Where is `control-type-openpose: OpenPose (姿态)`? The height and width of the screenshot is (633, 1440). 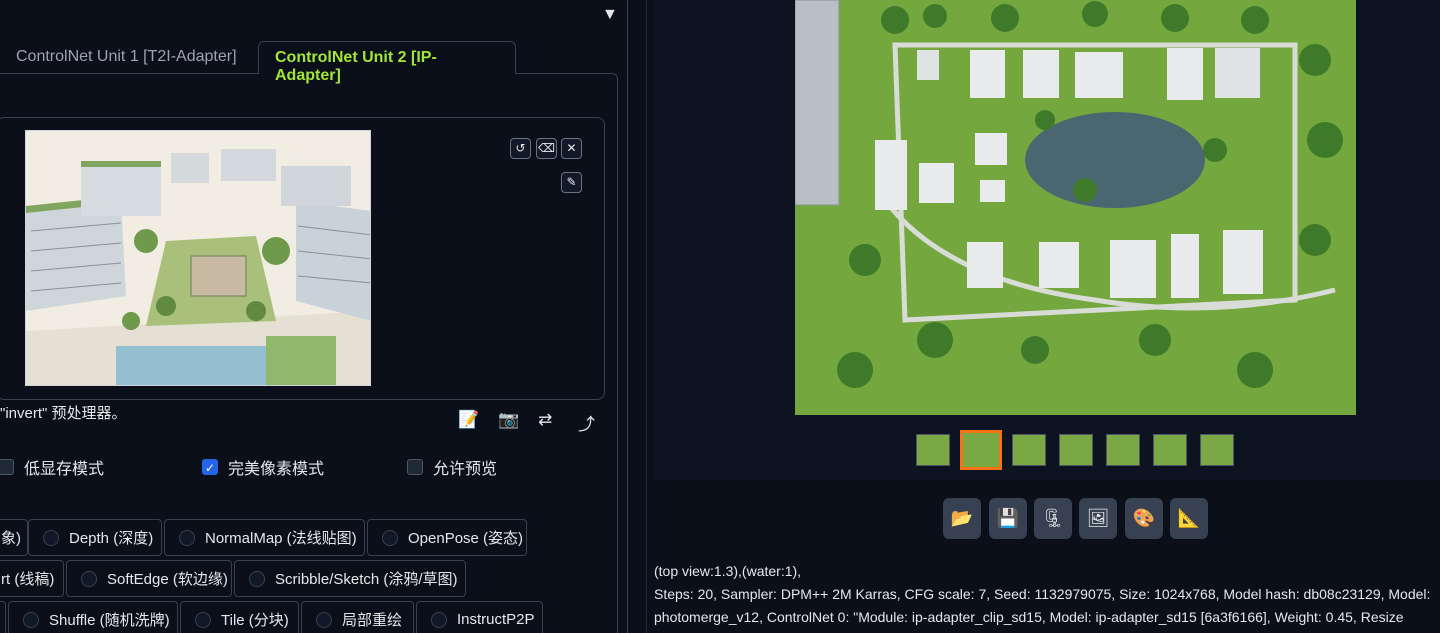 control-type-openpose: OpenPose (姿态) is located at coordinates (447, 537).